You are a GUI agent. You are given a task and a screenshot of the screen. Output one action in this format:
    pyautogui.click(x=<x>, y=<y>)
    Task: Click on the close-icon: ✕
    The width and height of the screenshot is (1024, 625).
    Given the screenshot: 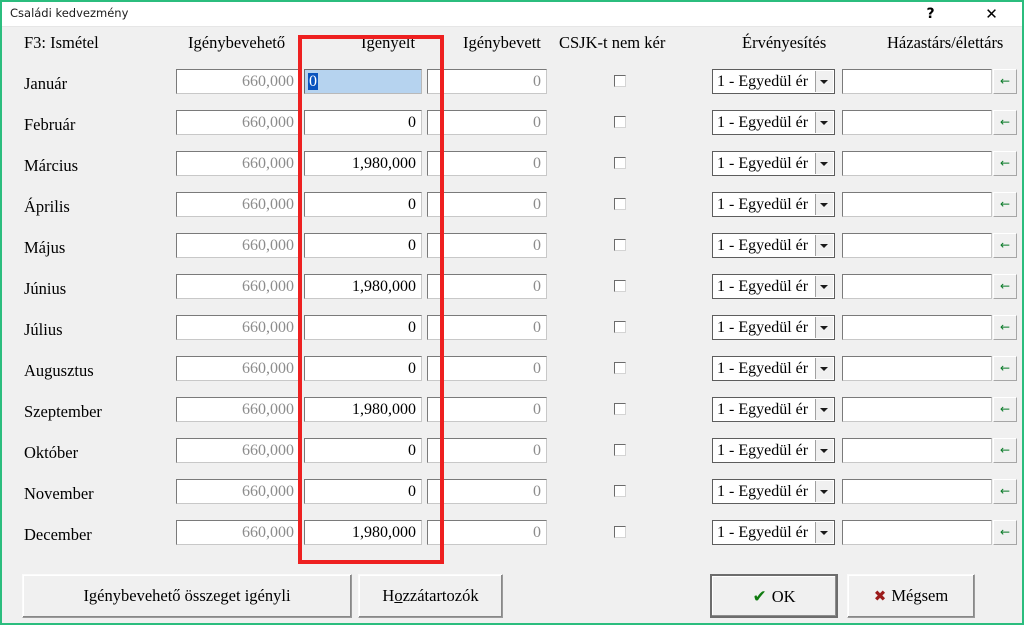 What is the action you would take?
    pyautogui.click(x=991, y=14)
    